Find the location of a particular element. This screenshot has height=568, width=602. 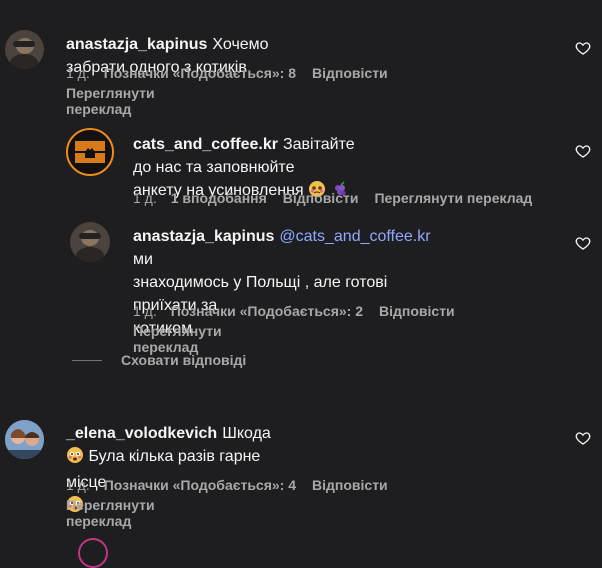

comment-meta: 1 д. Позначки «Подобається»: 4 Відповісти is located at coordinates (235, 485).